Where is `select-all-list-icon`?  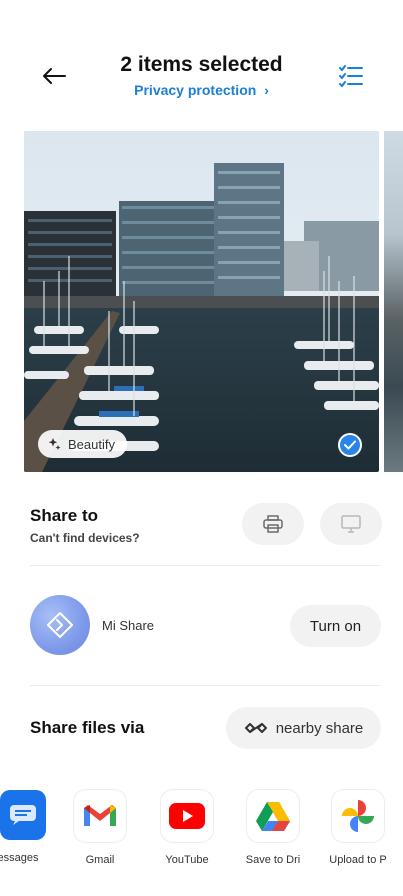 select-all-list-icon is located at coordinates (351, 76).